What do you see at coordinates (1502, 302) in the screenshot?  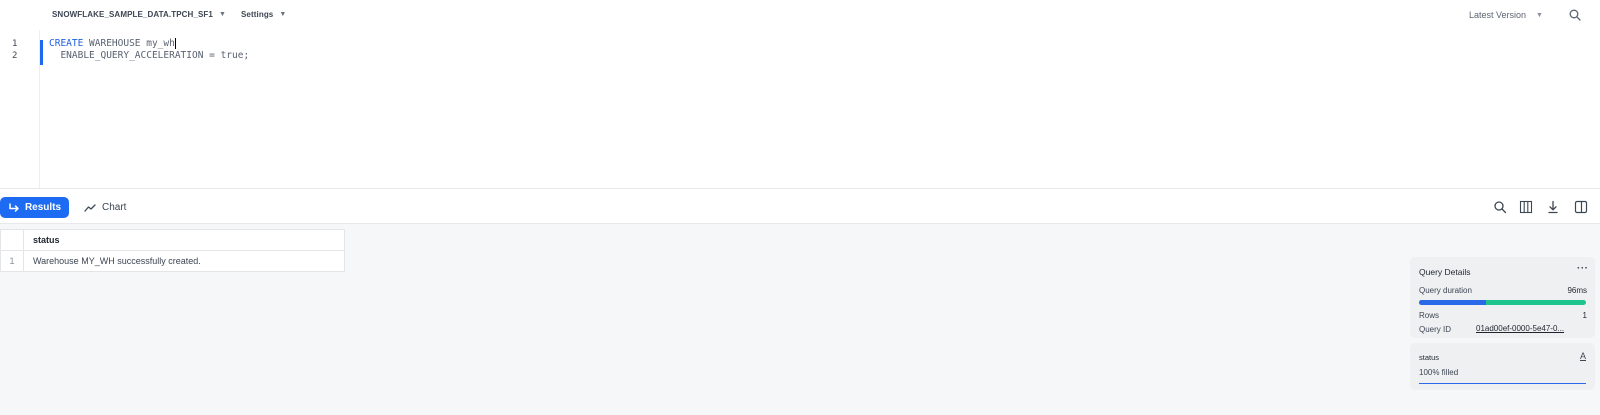 I see `query-duration-bar` at bounding box center [1502, 302].